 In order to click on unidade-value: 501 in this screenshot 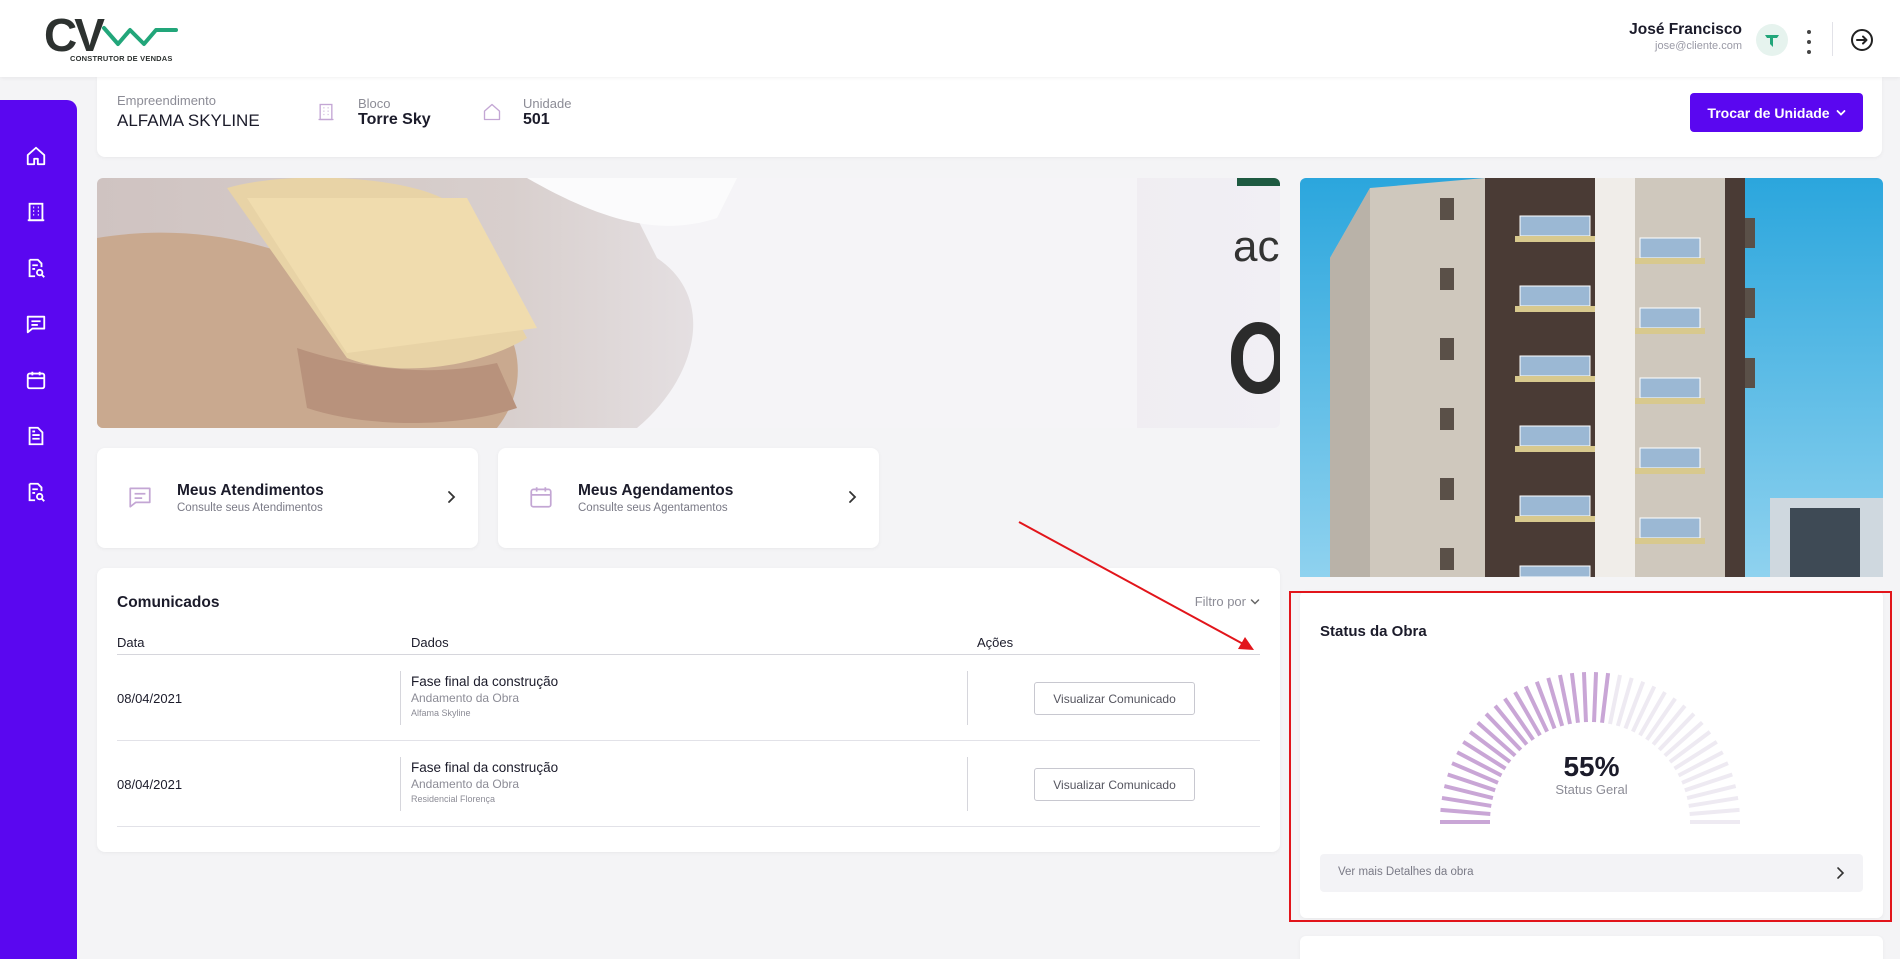, I will do `click(536, 119)`.